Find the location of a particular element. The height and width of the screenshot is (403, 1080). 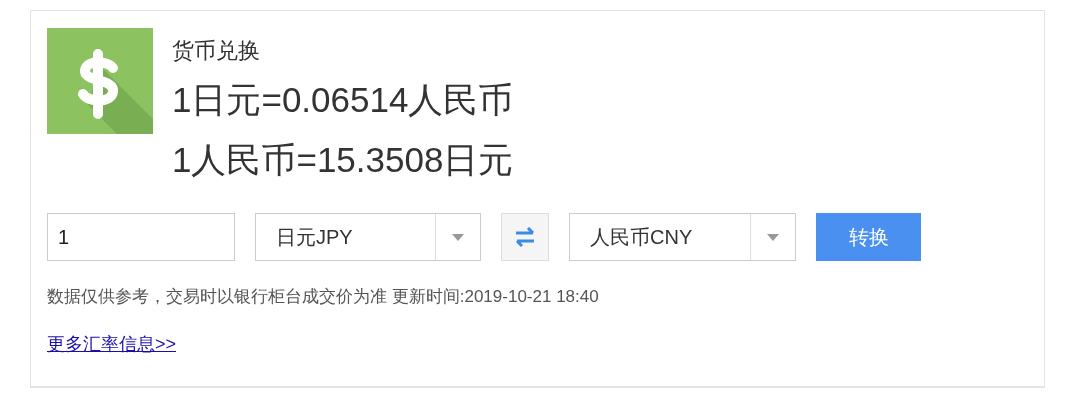

more-rates-link: 更多汇率信息>> is located at coordinates (112, 344).